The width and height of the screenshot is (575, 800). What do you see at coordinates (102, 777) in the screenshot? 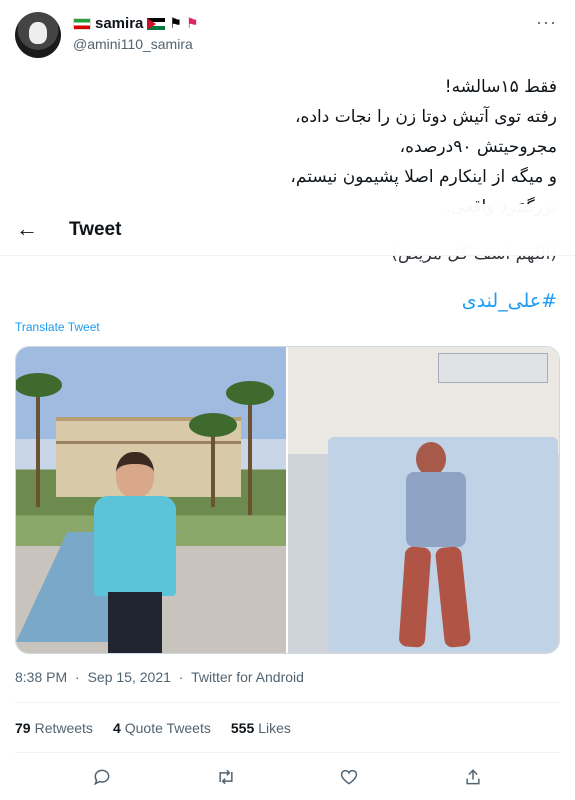
I see `reply-icon` at bounding box center [102, 777].